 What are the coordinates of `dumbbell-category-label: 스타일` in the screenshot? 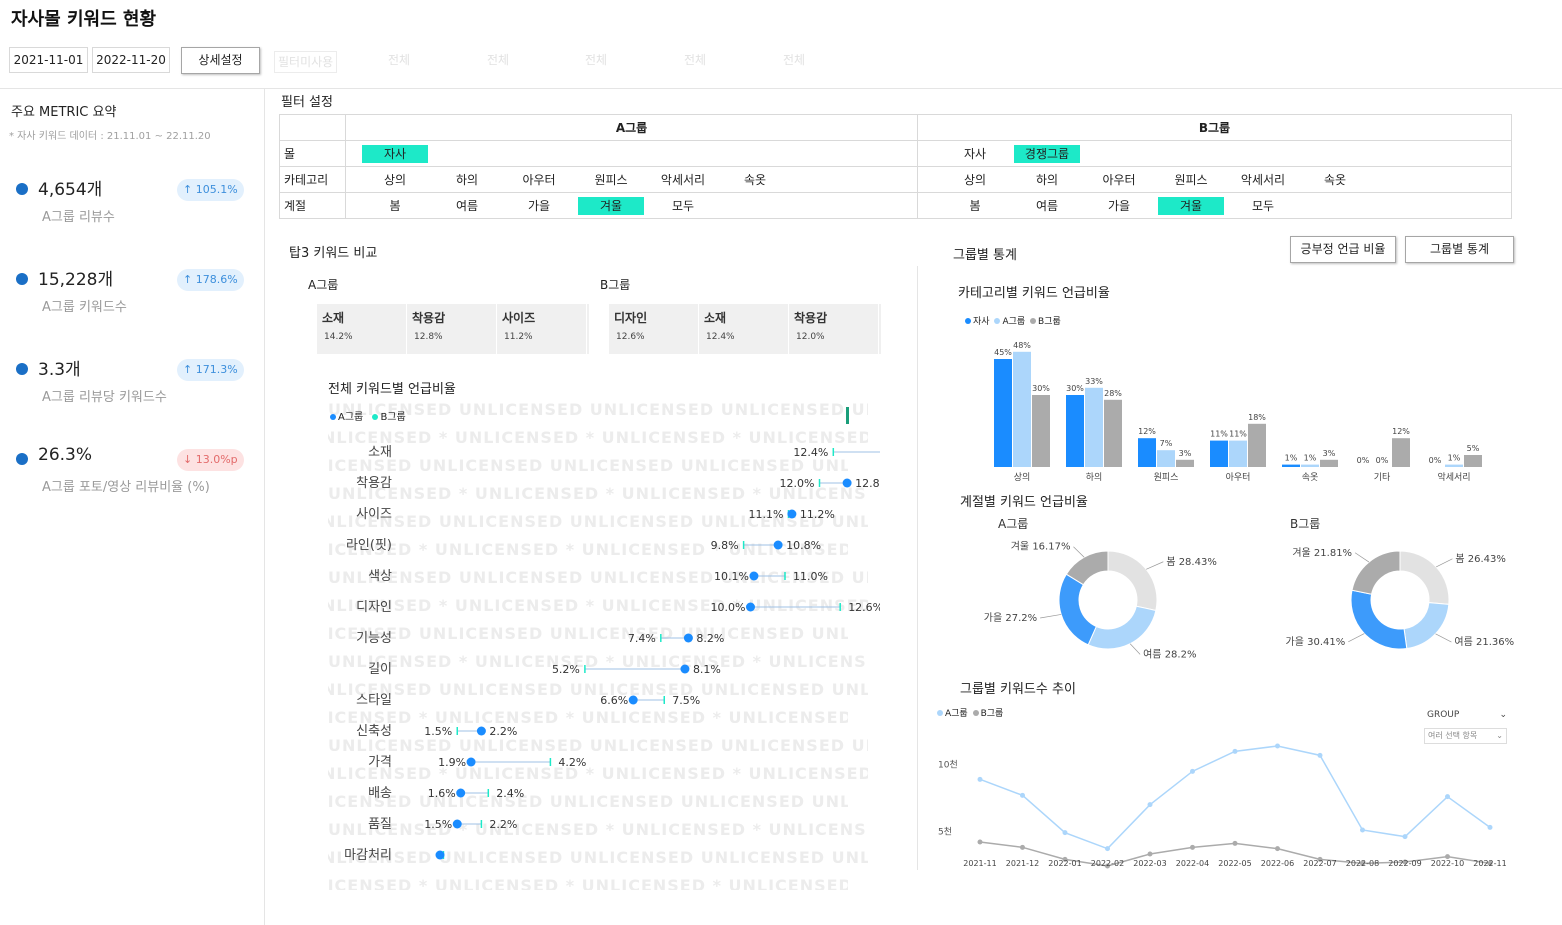 It's located at (374, 700).